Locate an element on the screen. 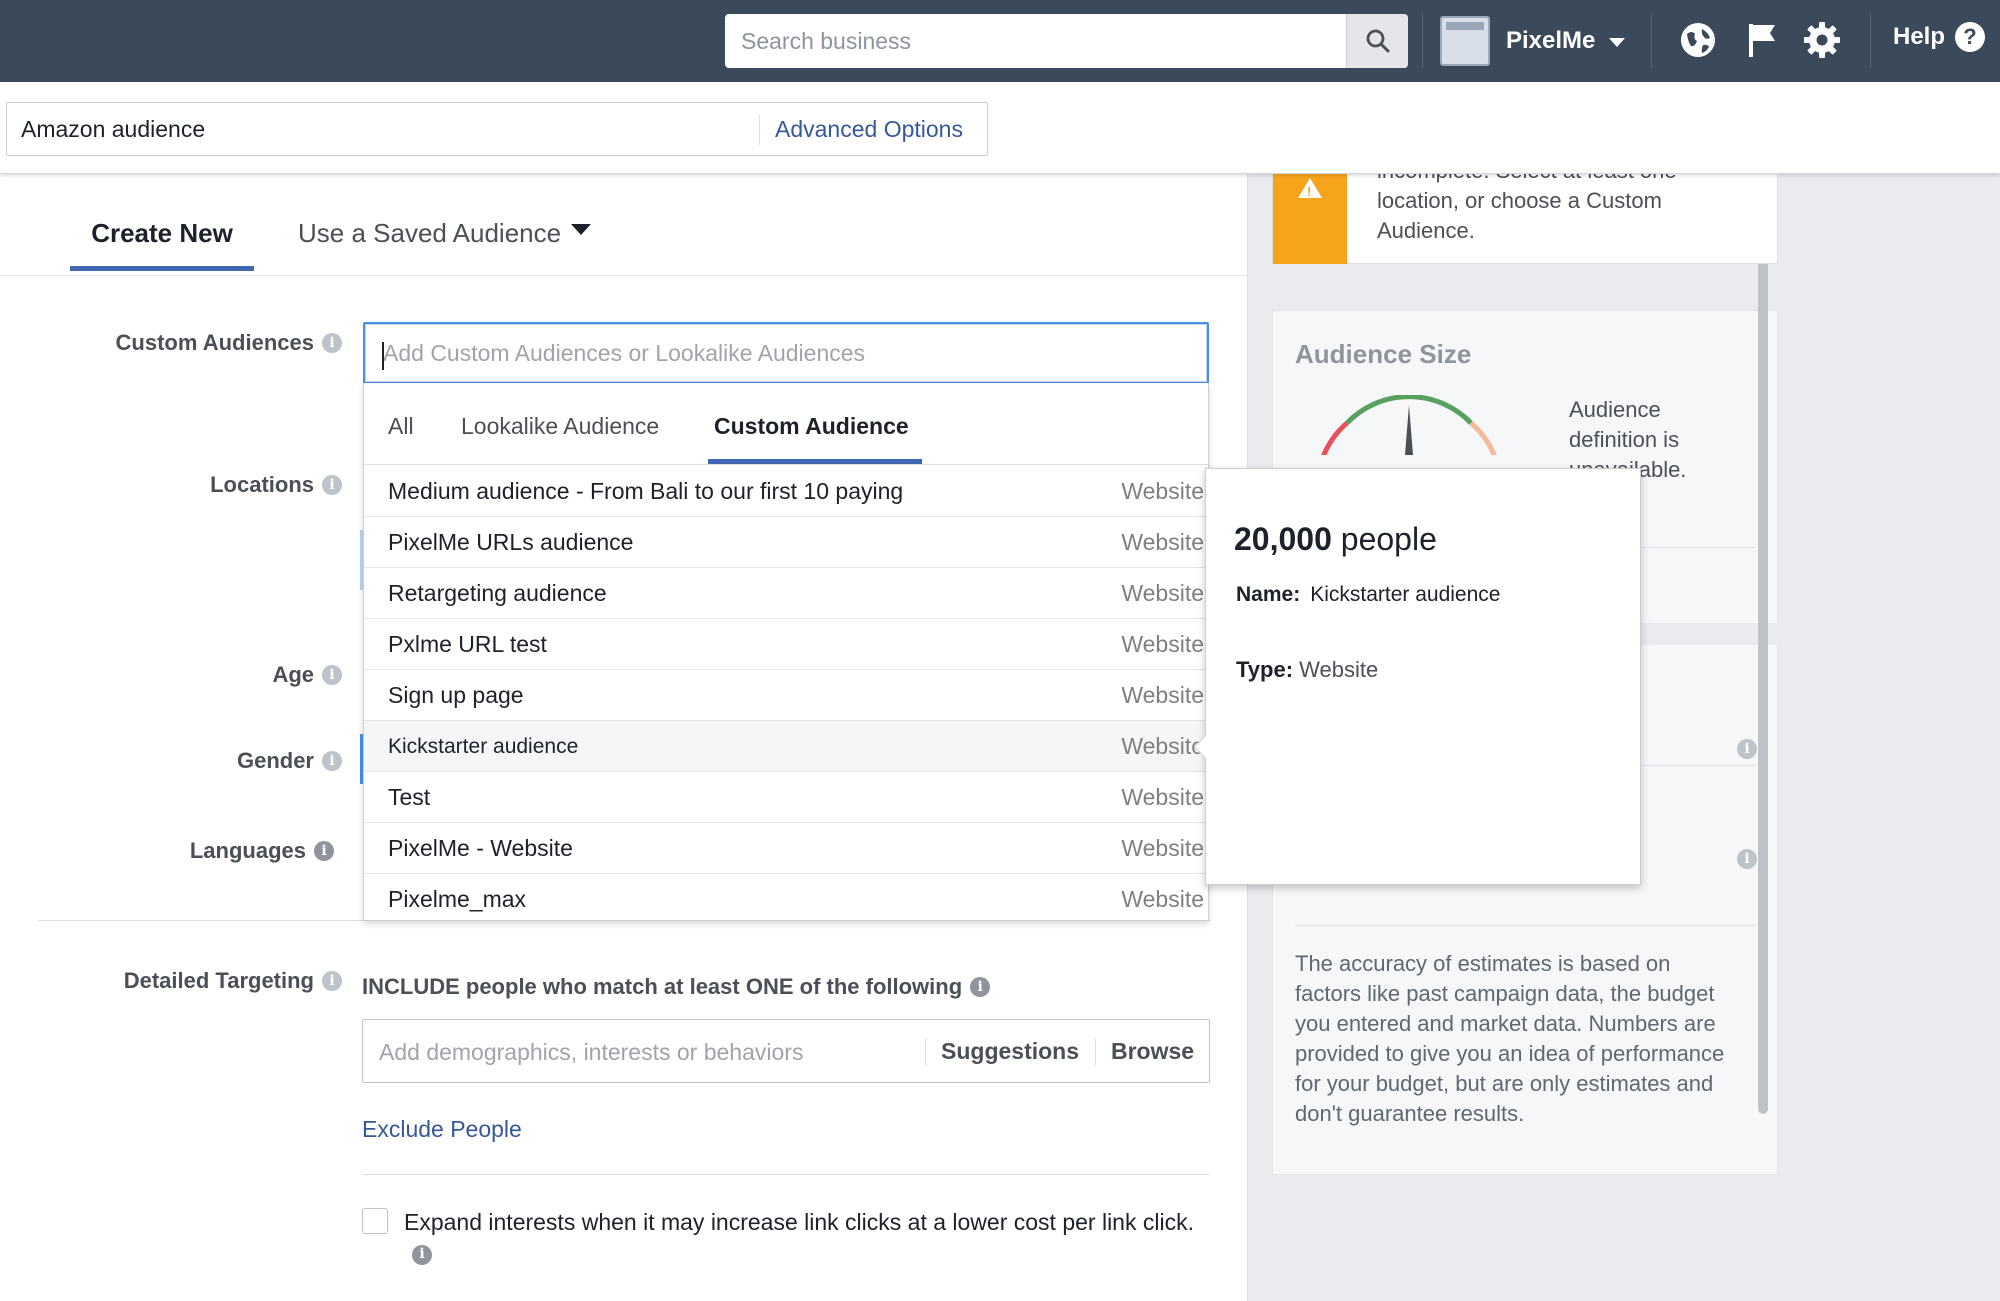 This screenshot has height=1301, width=2000. dropdown-tabs: All Lookalike Audience Custom Audience is located at coordinates (786, 424).